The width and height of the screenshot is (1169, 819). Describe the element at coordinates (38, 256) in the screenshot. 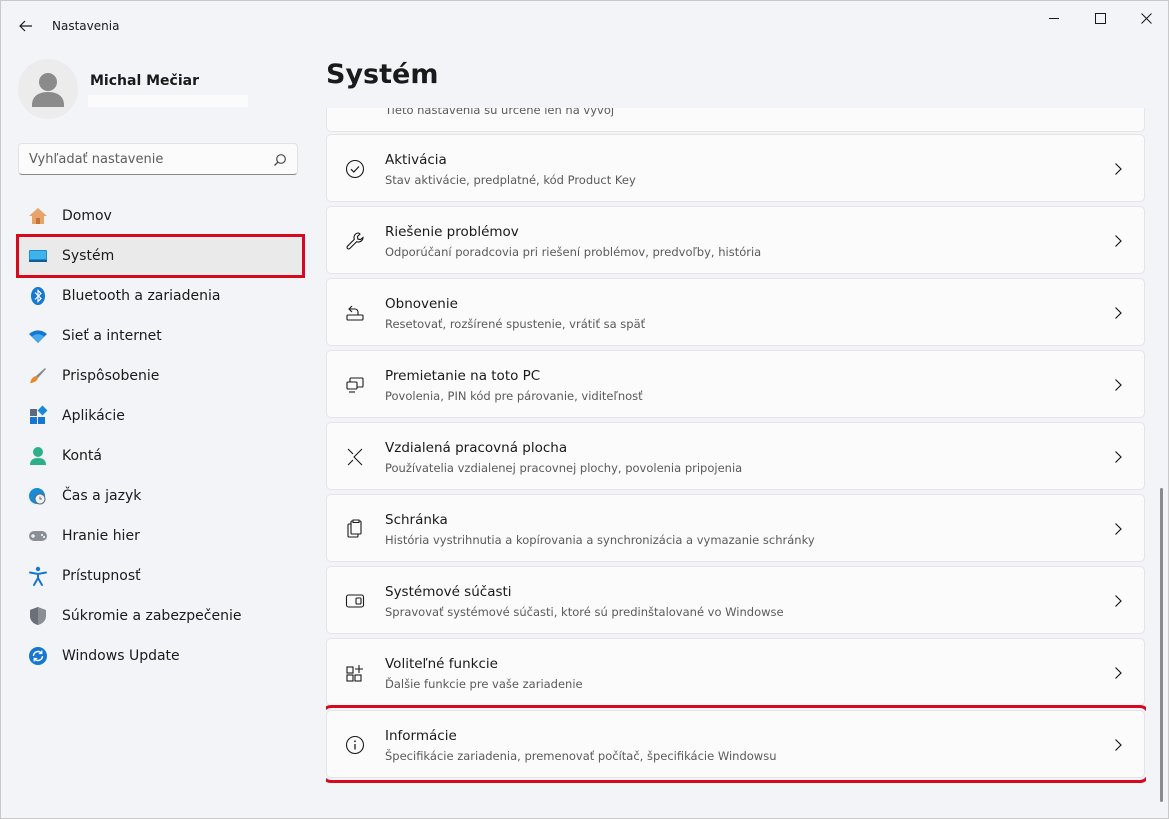

I see `system-icon` at that location.